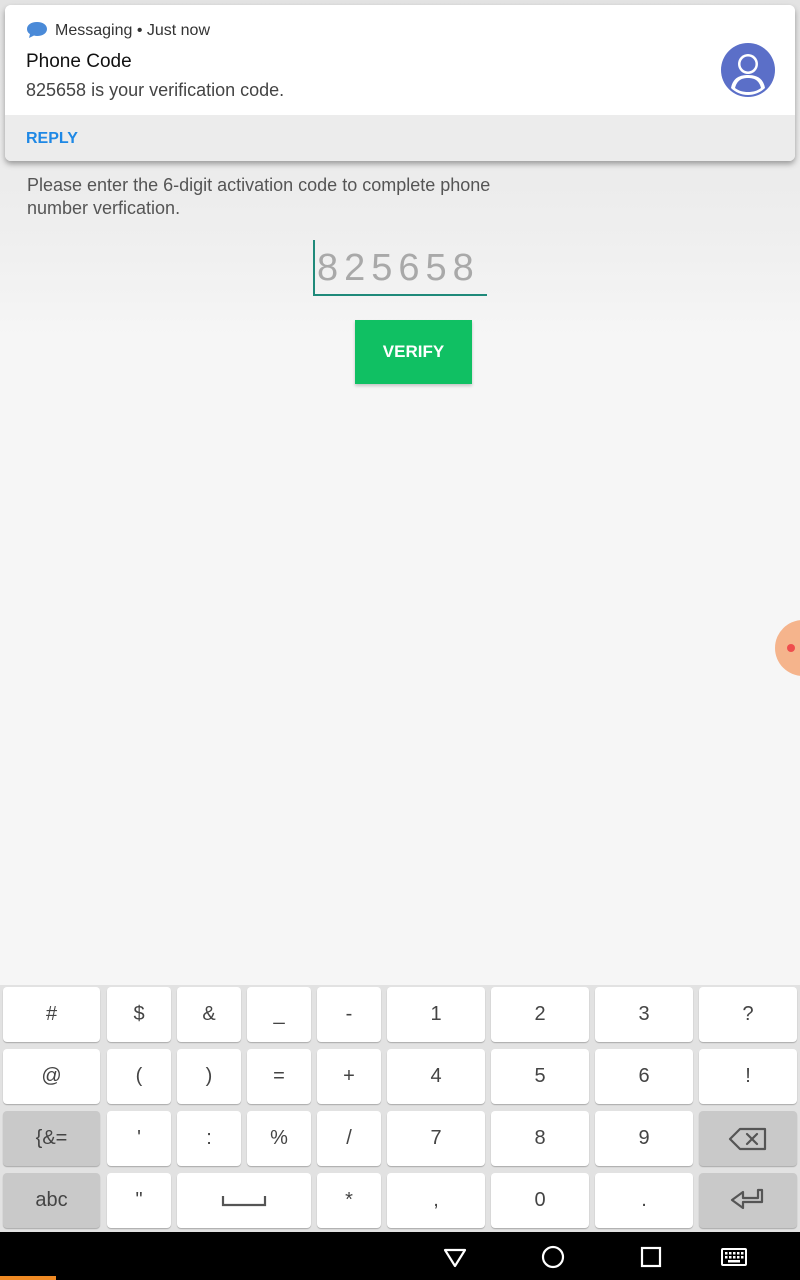 The width and height of the screenshot is (800, 1280). I want to click on verification-code-value: 825658, so click(398, 268).